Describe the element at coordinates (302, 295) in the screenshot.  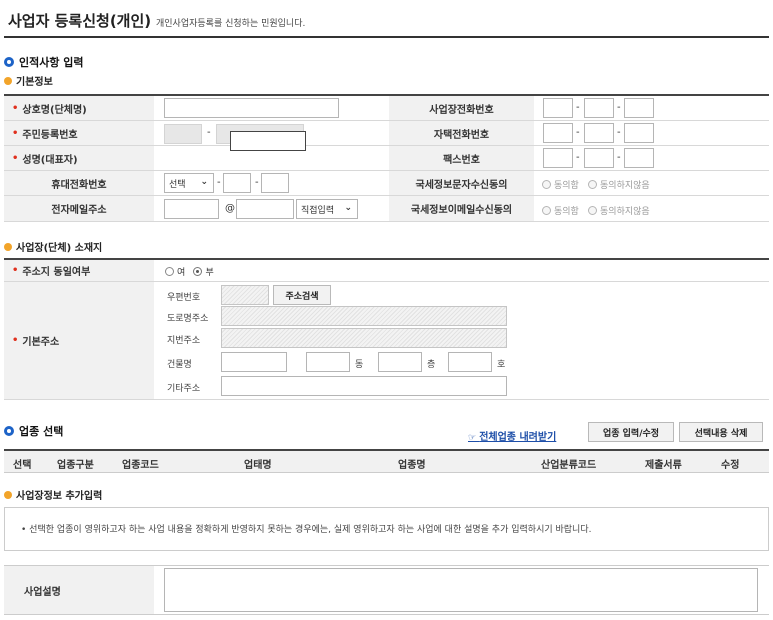
I see `address-search-button: 주소검색` at that location.